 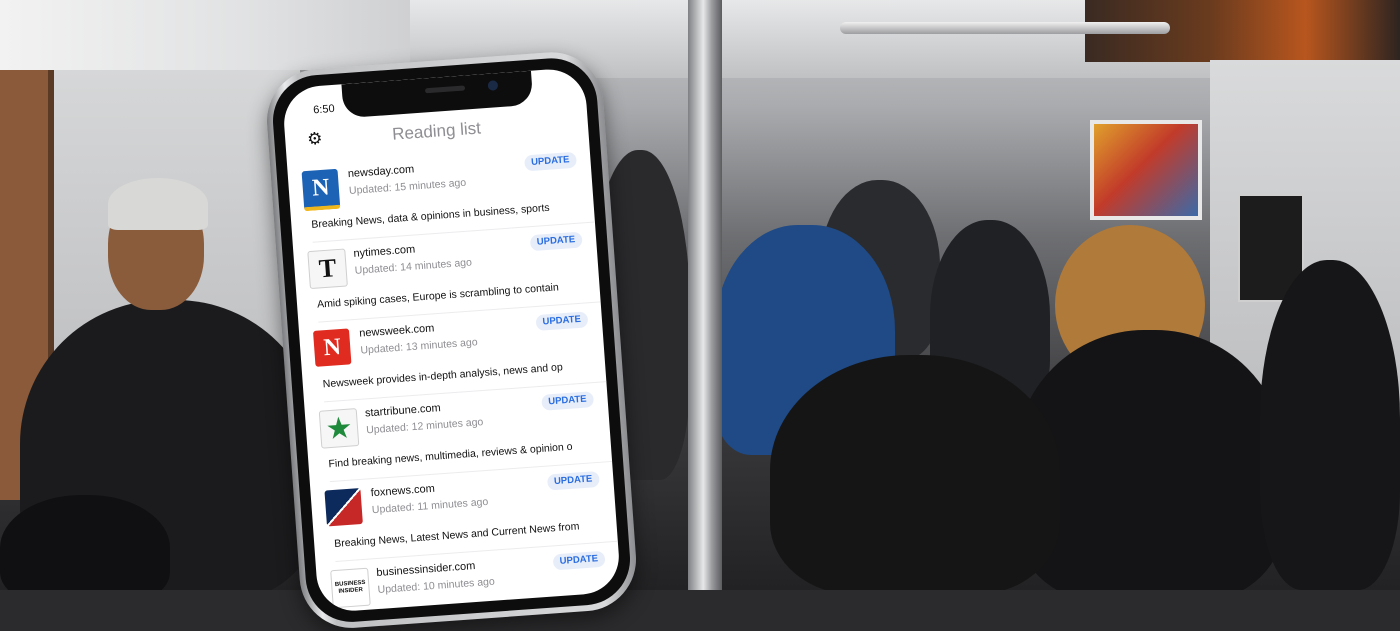 What do you see at coordinates (493, 85) in the screenshot?
I see `front-camera` at bounding box center [493, 85].